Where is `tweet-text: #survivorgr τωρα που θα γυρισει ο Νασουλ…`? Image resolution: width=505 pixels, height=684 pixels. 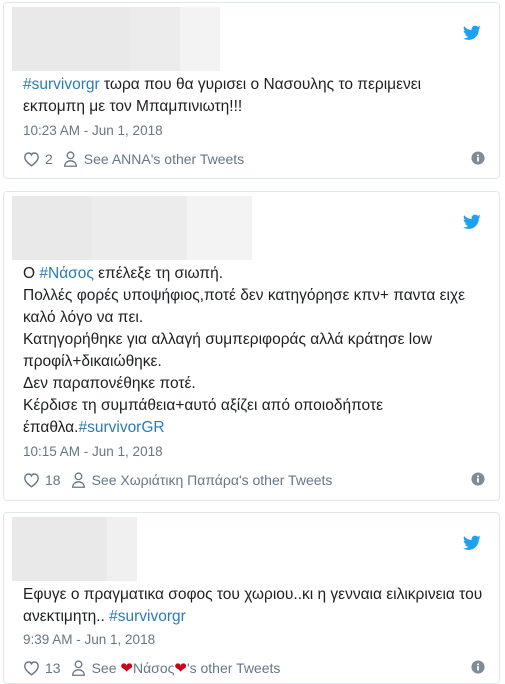 tweet-text: #survivorgr τωρα που θα γυρισει ο Νασουλ… is located at coordinates (224, 95).